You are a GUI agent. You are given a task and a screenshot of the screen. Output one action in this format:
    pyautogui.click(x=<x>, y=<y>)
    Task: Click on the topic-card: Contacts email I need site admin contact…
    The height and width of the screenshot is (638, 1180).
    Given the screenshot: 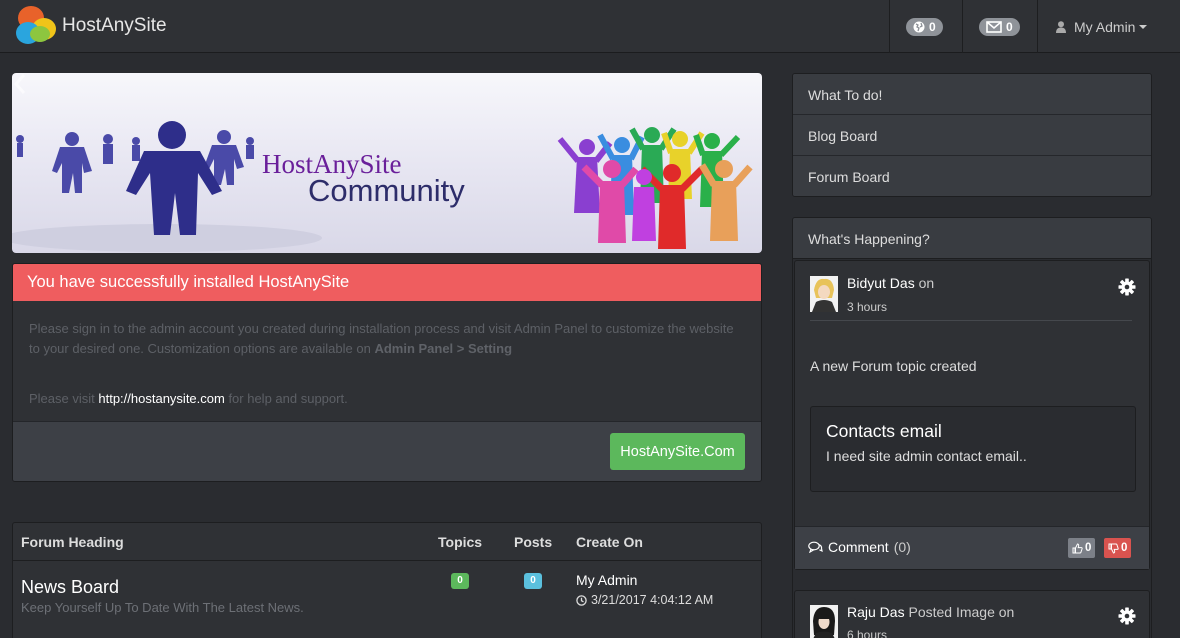 What is the action you would take?
    pyautogui.click(x=973, y=449)
    